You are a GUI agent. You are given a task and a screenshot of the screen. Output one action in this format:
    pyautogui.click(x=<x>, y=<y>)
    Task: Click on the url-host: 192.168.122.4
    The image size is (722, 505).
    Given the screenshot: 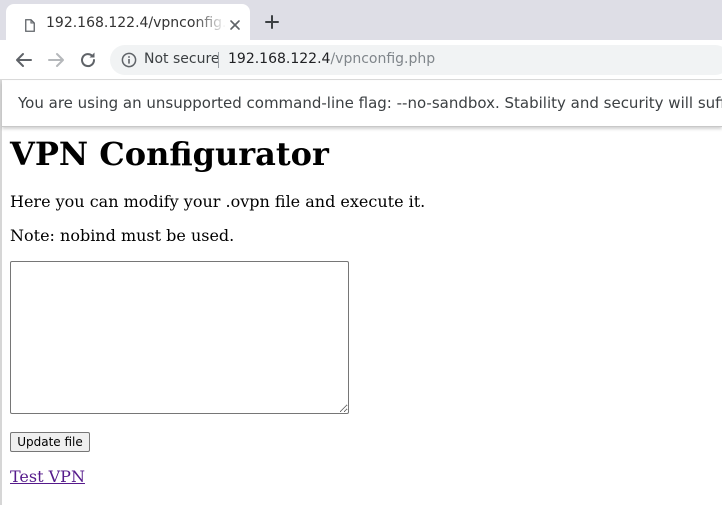 What is the action you would take?
    pyautogui.click(x=279, y=59)
    